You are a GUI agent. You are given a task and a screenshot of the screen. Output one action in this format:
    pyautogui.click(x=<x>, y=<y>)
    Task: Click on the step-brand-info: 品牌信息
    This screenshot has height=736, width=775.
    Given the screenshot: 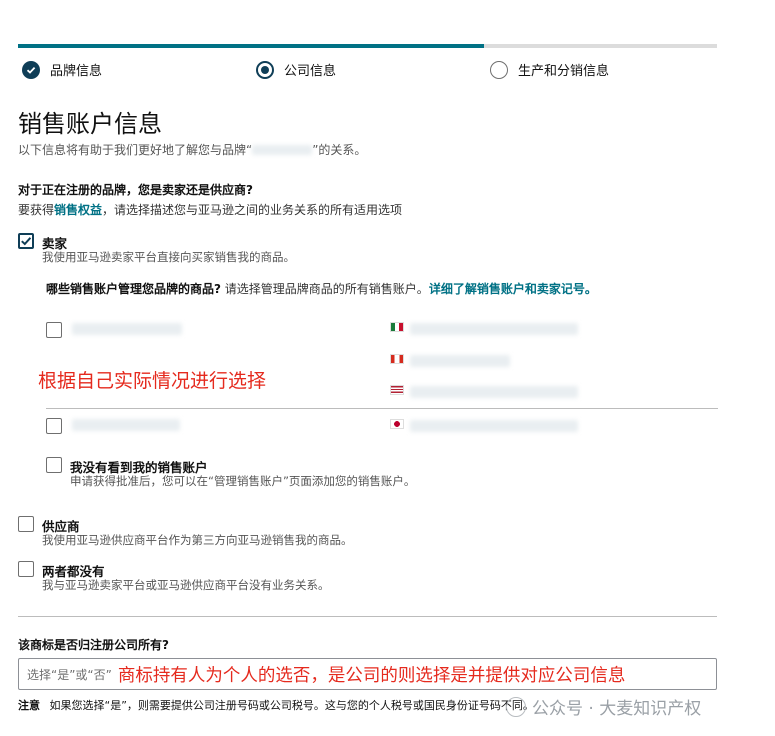 What is the action you would take?
    pyautogui.click(x=62, y=69)
    